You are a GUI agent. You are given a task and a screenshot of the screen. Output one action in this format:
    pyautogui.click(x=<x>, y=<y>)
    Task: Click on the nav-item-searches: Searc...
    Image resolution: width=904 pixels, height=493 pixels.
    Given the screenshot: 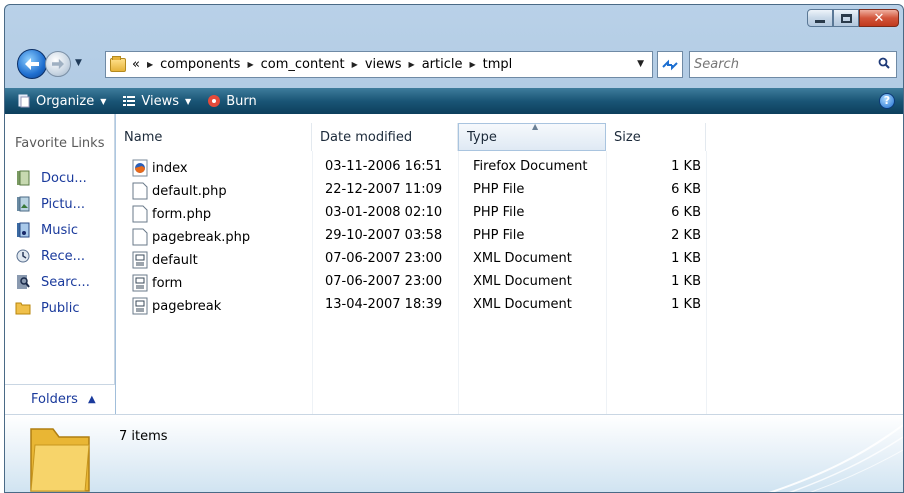 What is the action you would take?
    pyautogui.click(x=63, y=282)
    